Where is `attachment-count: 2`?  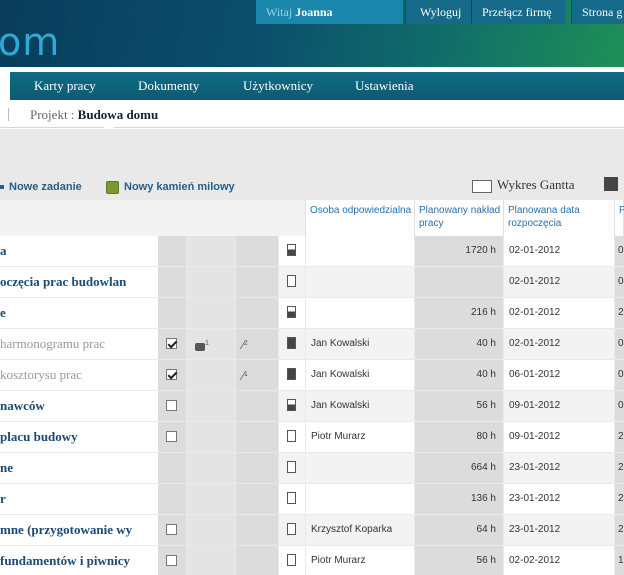 attachment-count: 2 is located at coordinates (245, 343).